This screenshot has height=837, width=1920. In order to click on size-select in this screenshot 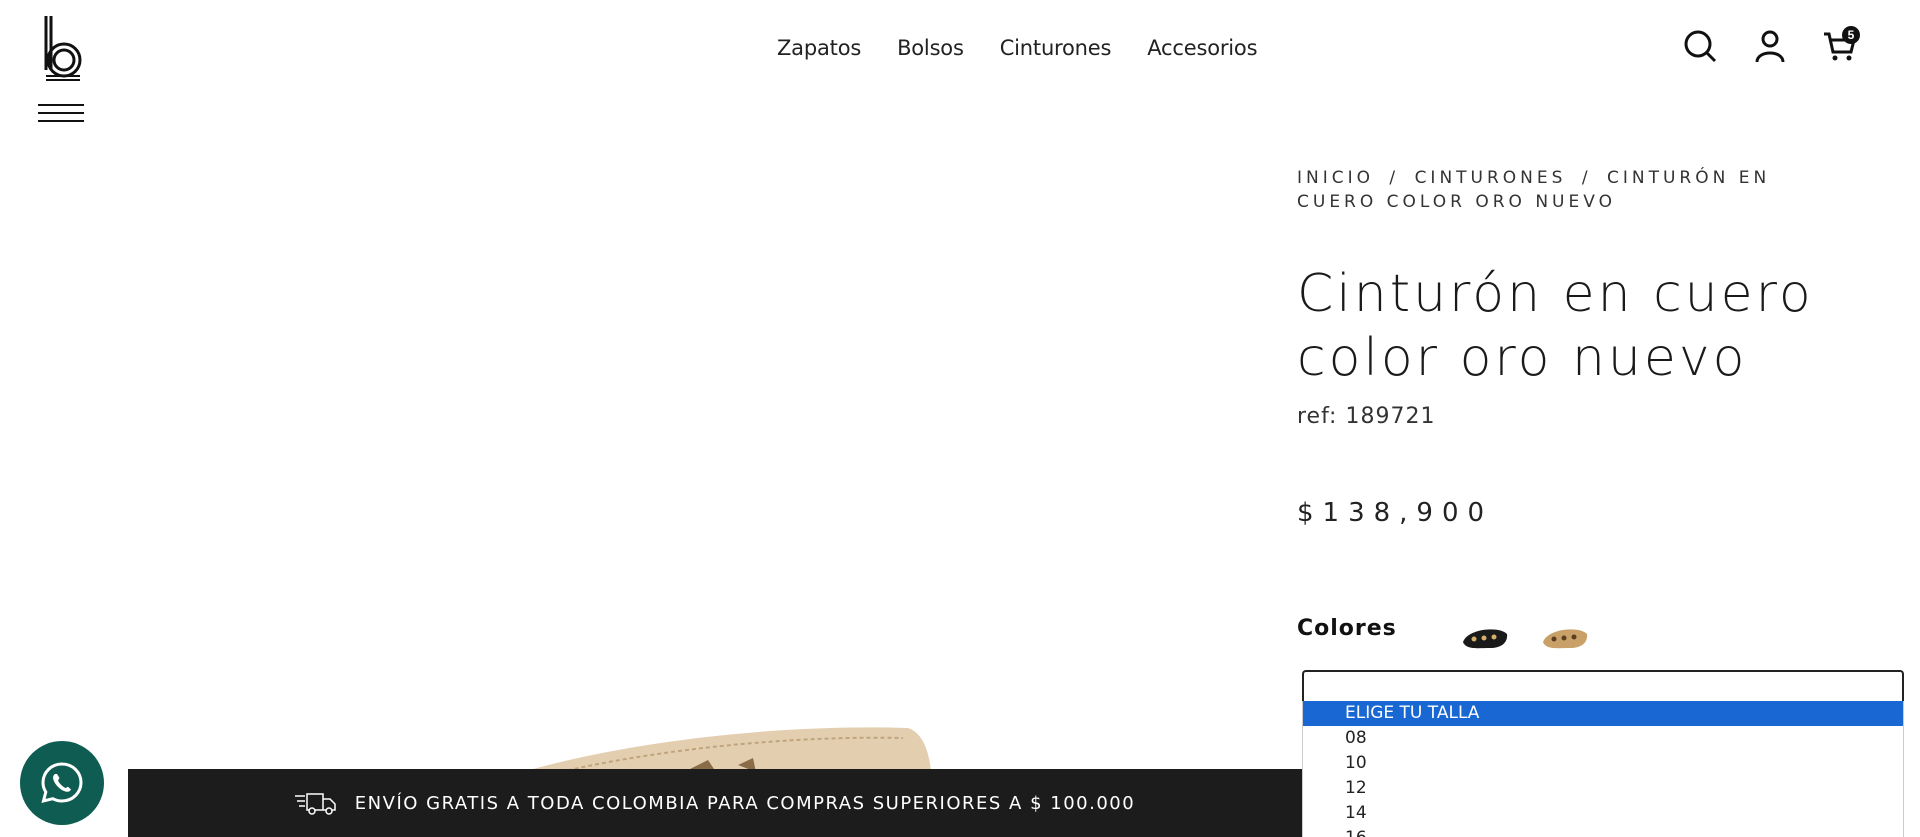, I will do `click(1603, 686)`.